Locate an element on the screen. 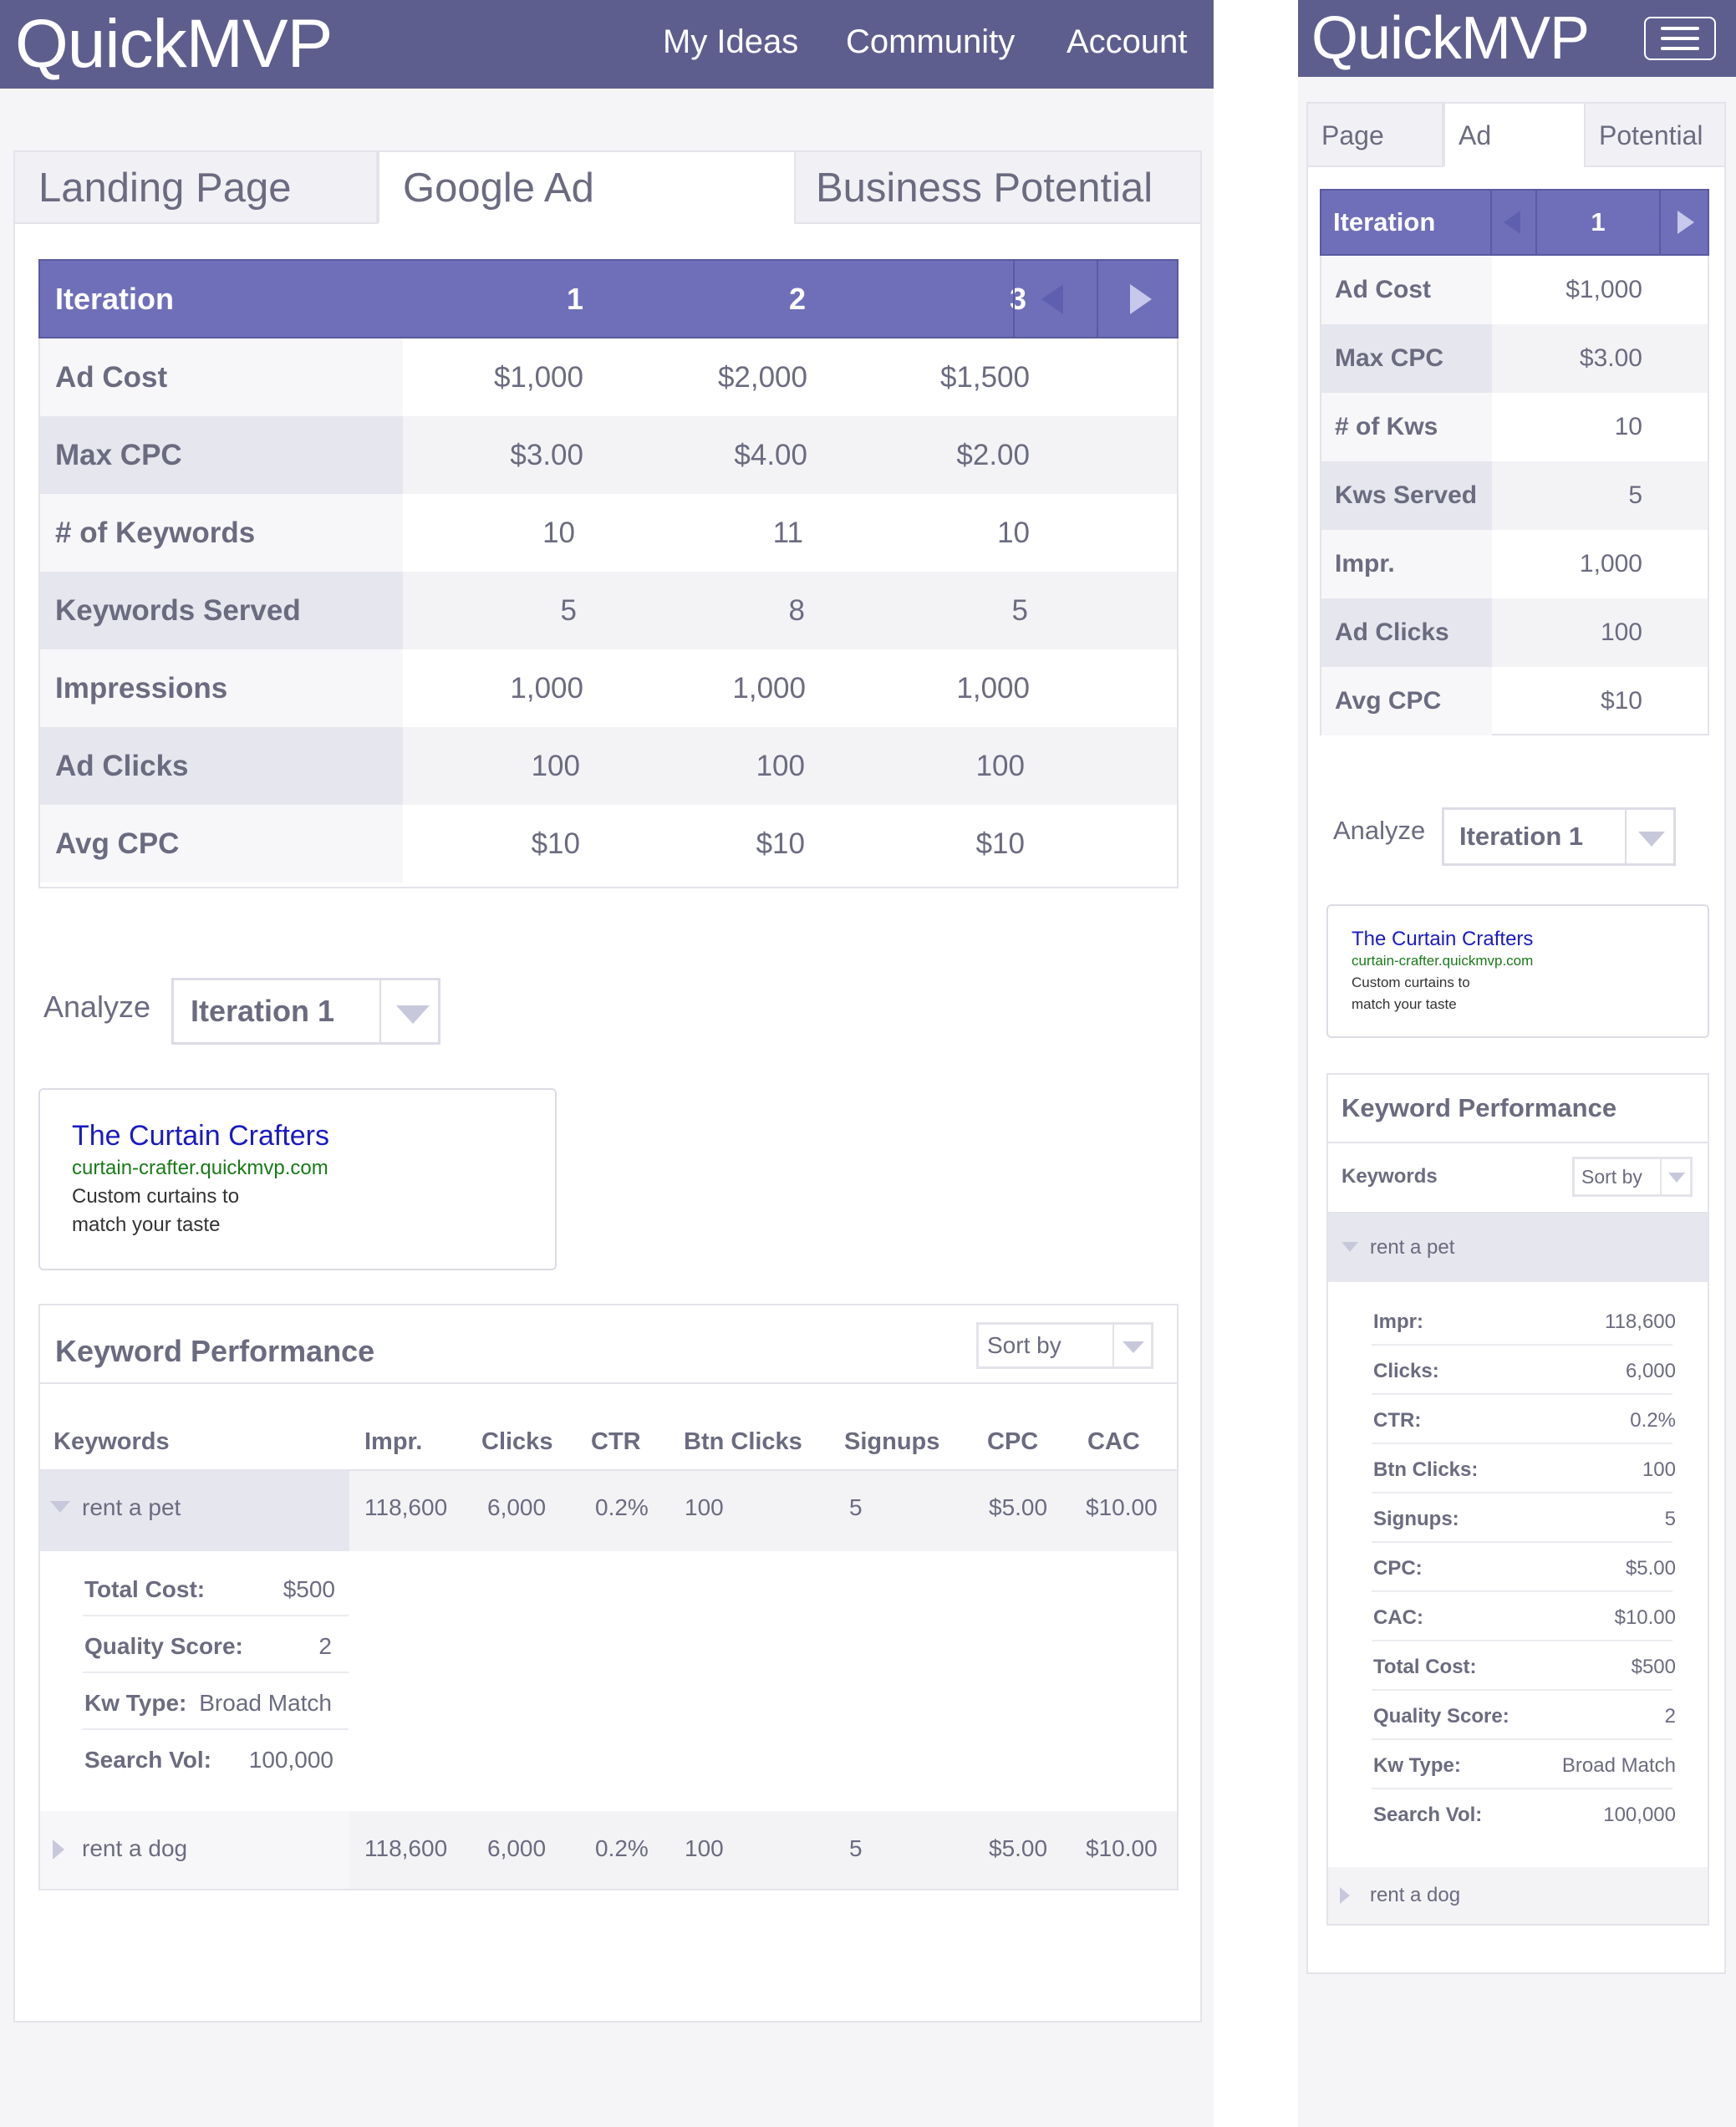  iteration-row-ad-clicks: Ad Clicks 100 is located at coordinates (1514, 632).